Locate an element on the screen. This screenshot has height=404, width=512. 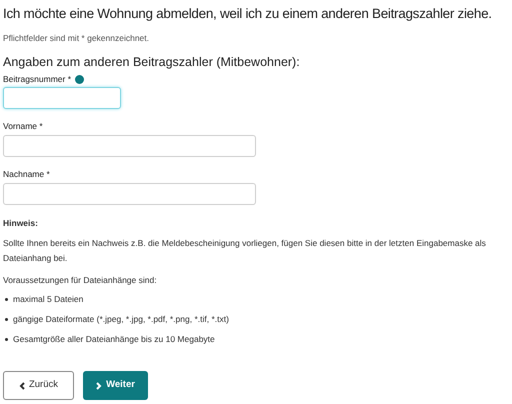
back-button: Zurück is located at coordinates (38, 385).